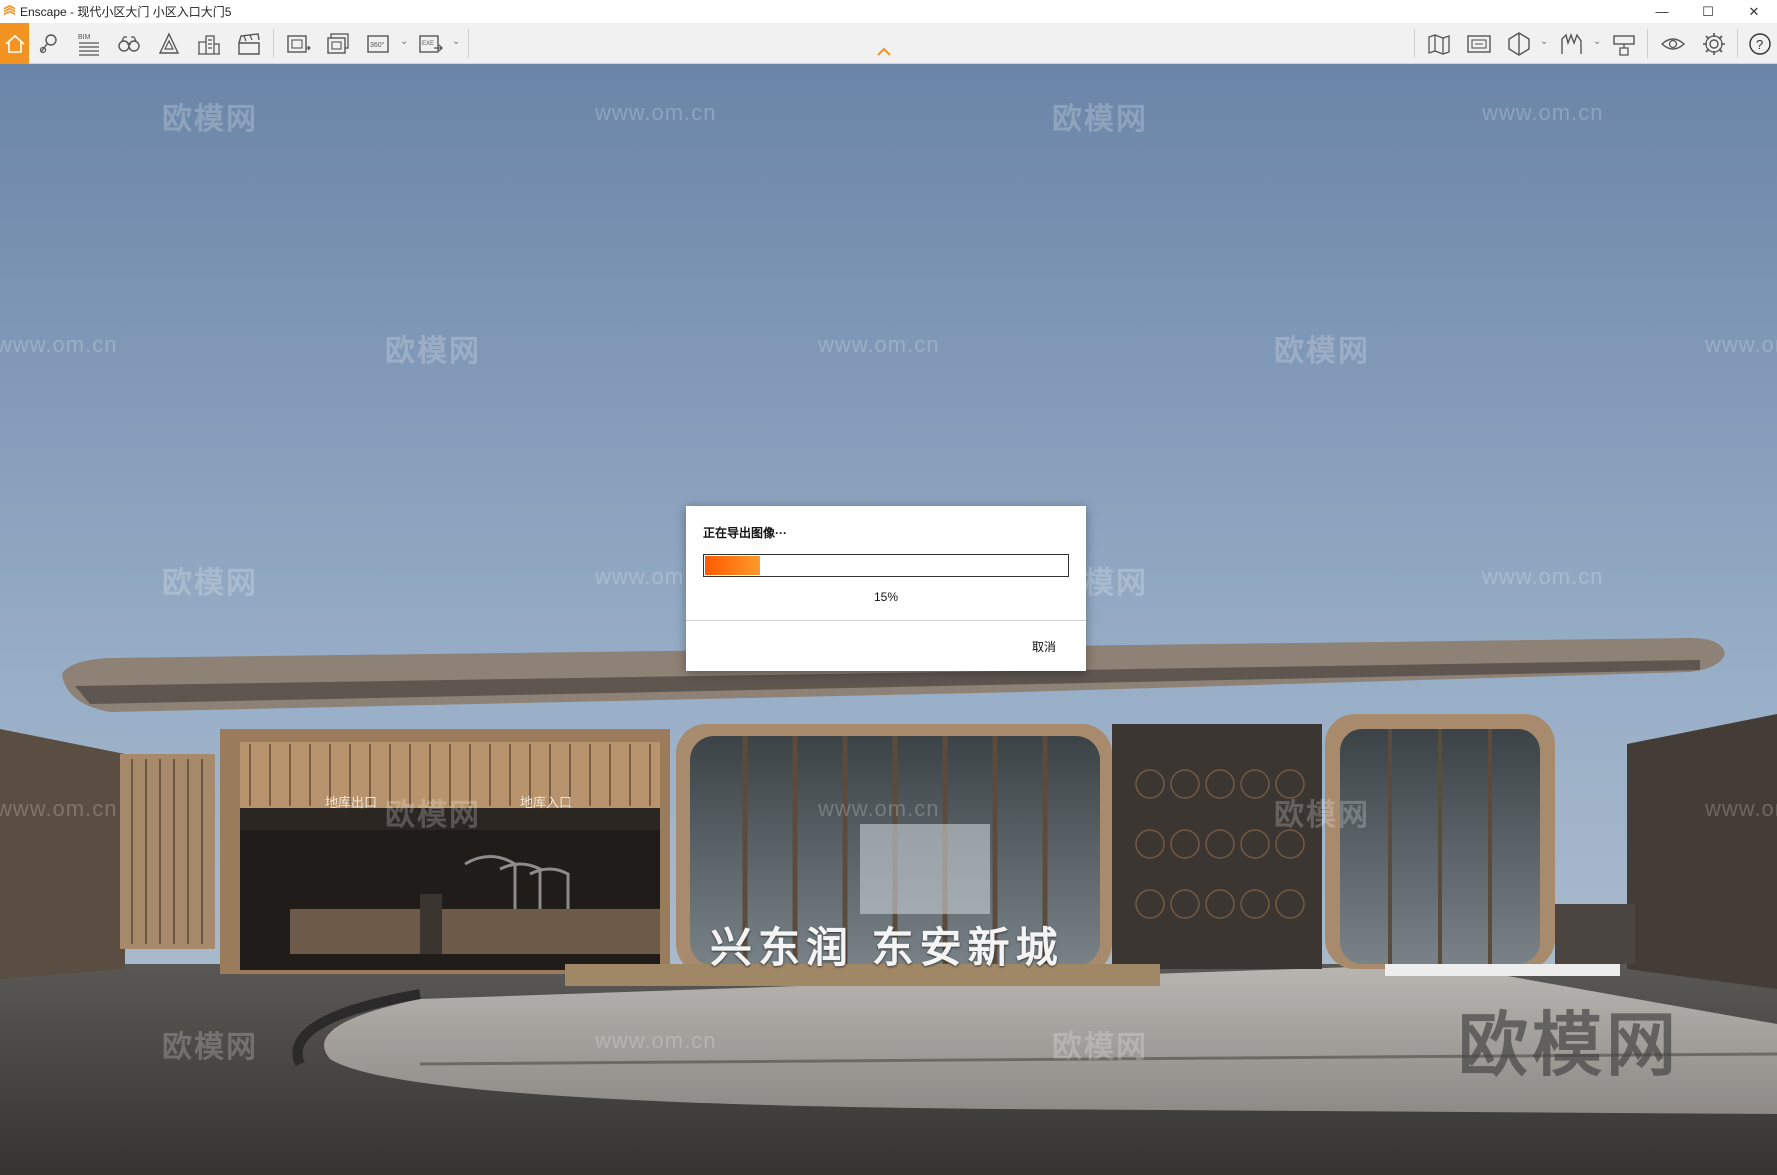 The height and width of the screenshot is (1175, 1777). Describe the element at coordinates (1662, 11) in the screenshot. I see `minimize-button: —` at that location.